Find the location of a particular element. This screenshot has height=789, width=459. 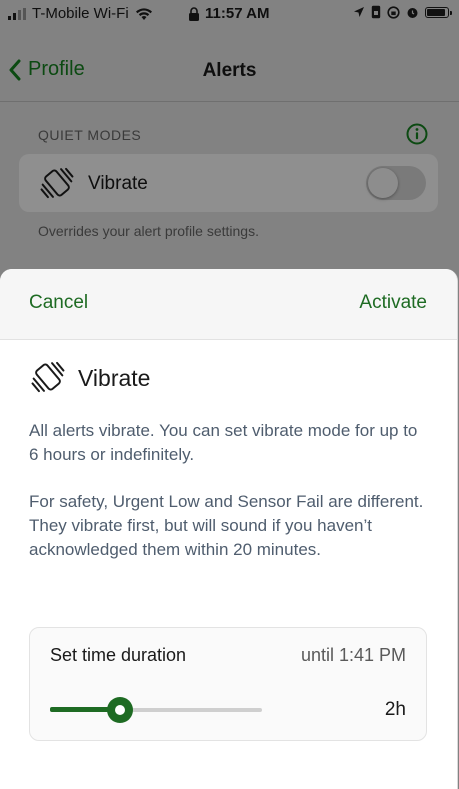

page-title: Alerts is located at coordinates (229, 70).